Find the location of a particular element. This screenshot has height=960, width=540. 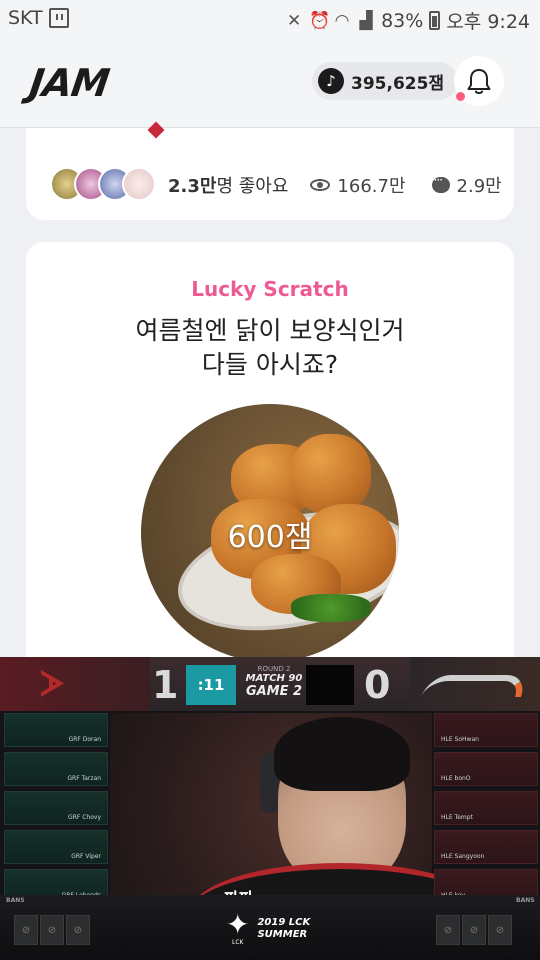

likes-text: 2.3만명 좋아요 is located at coordinates (228, 185).